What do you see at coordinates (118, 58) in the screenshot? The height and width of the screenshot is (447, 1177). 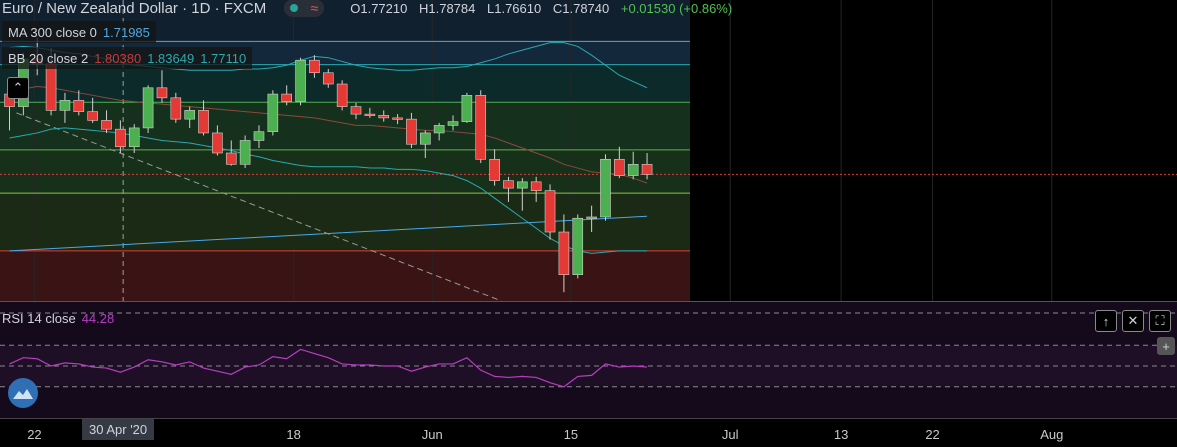 I see `bb-upper-value: 1.80380` at bounding box center [118, 58].